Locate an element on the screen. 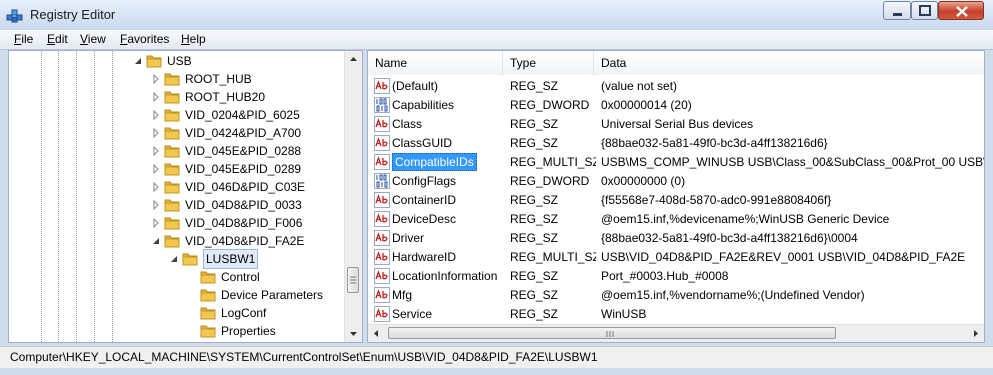 This screenshot has height=375, width=993. value-name: Class is located at coordinates (447, 124).